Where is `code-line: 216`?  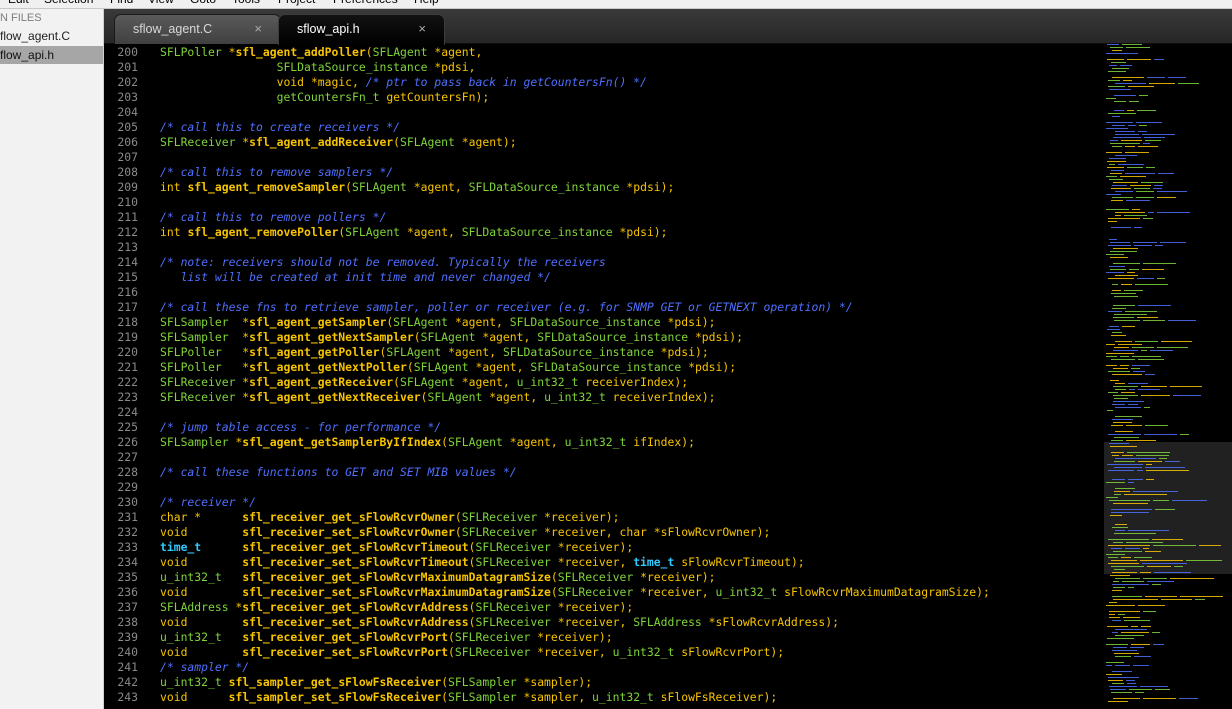
code-line: 216 is located at coordinates (604, 292).